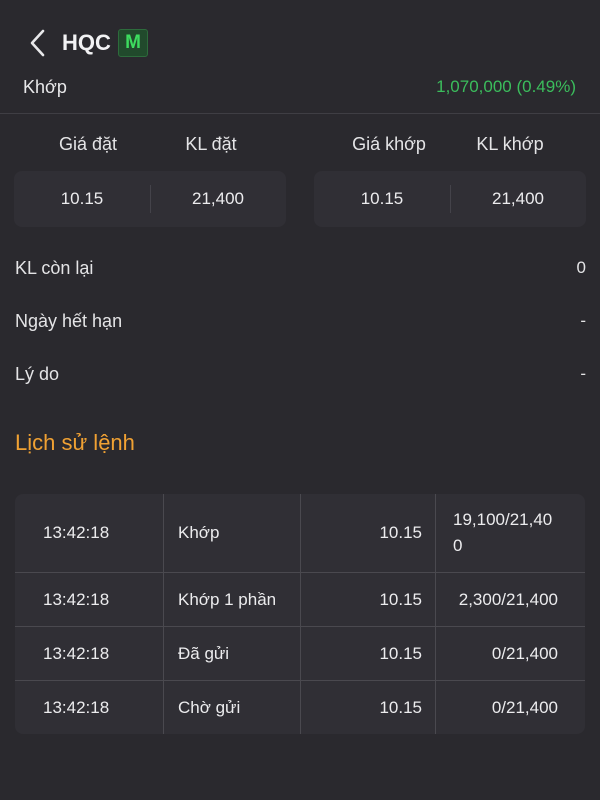  What do you see at coordinates (300, 92) in the screenshot?
I see `order-status-row: Khớp 1,070,000 (0.49%)` at bounding box center [300, 92].